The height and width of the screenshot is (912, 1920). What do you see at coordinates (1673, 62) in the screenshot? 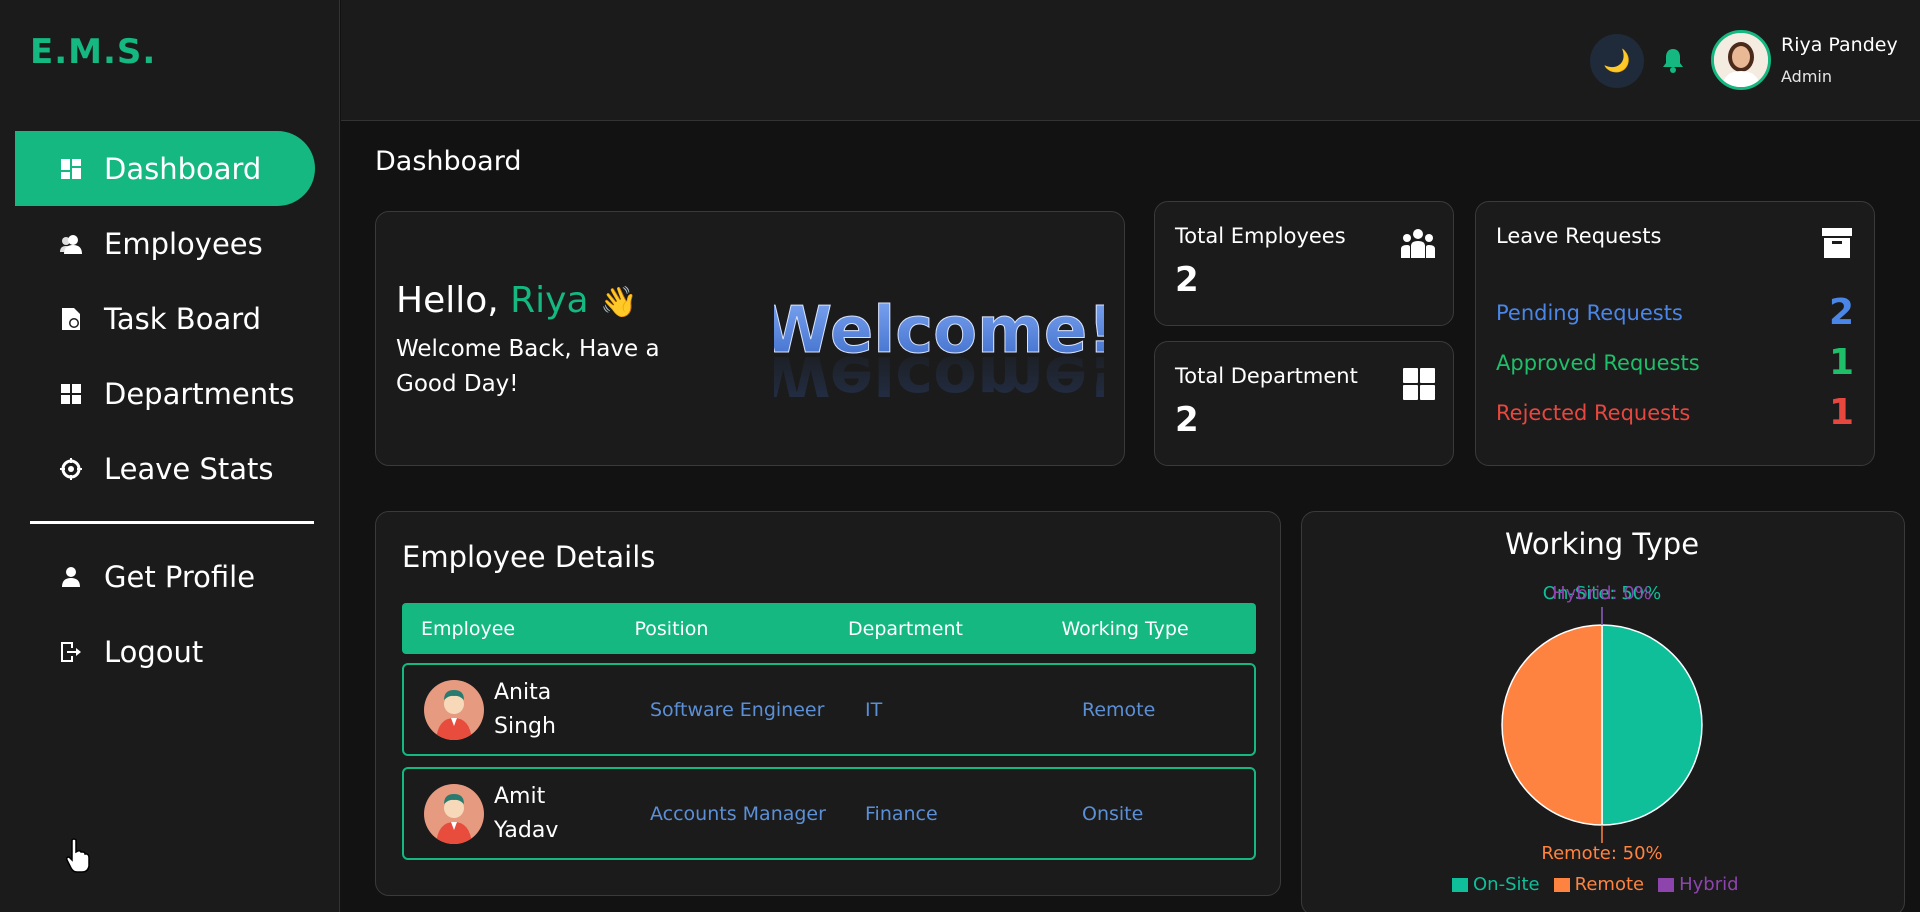
I see `bell-icon` at bounding box center [1673, 62].